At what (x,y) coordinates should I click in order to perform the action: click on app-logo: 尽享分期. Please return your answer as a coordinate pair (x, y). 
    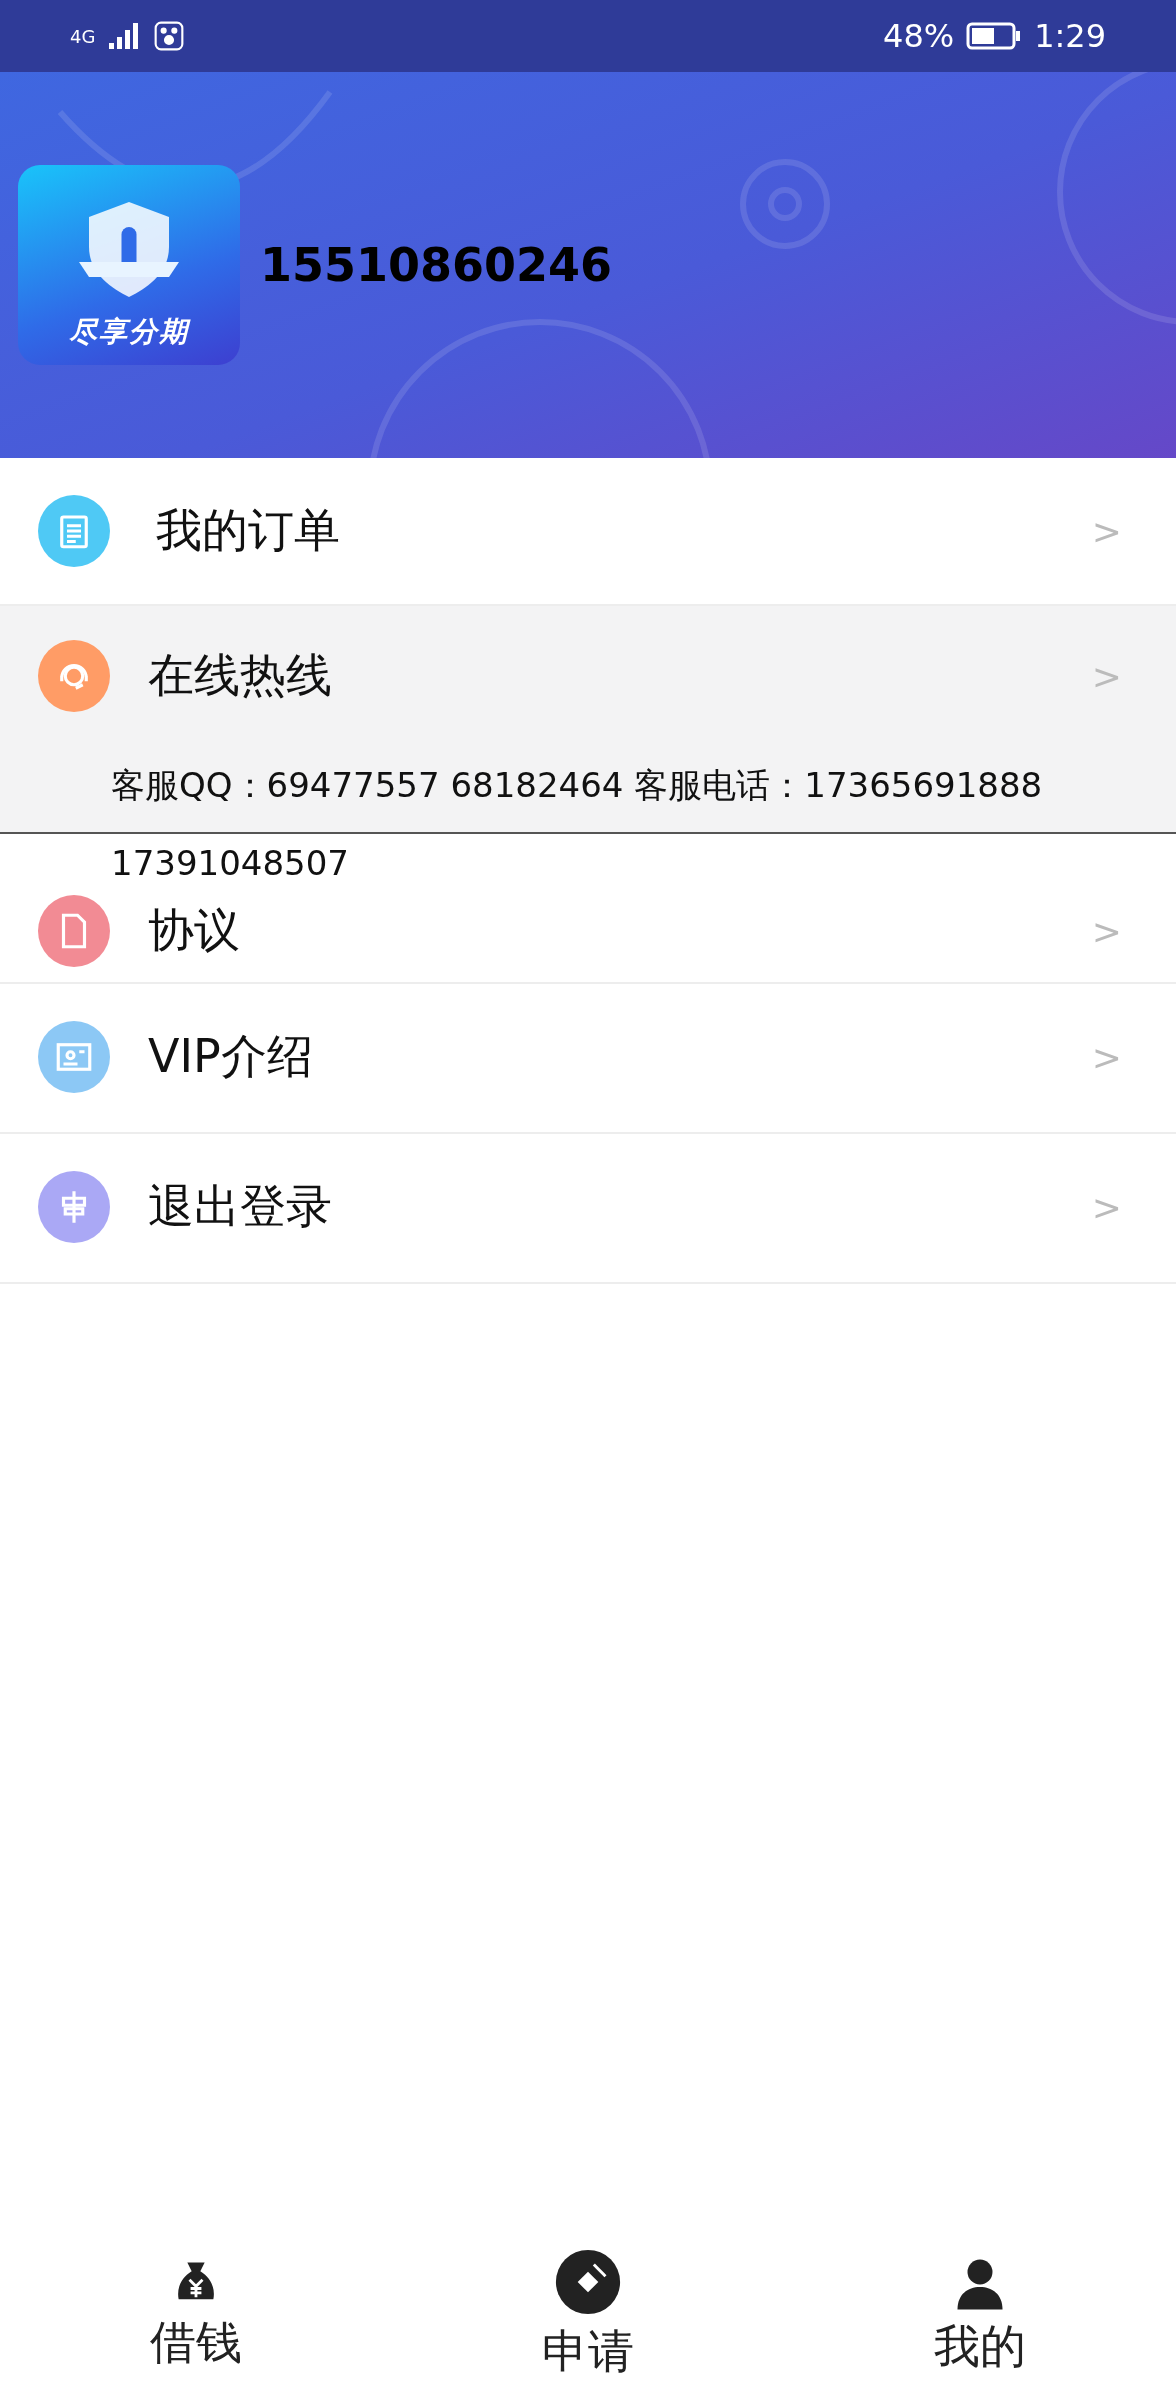
    Looking at the image, I should click on (129, 265).